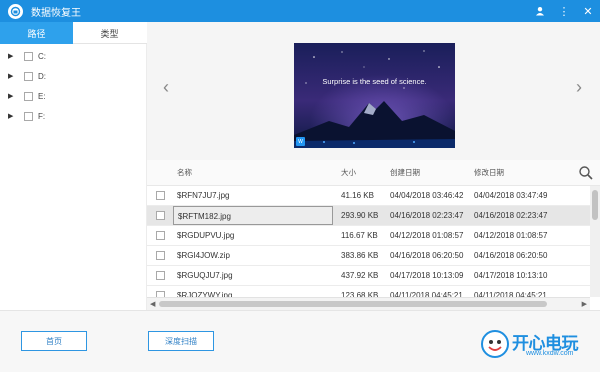  I want to click on title-bar: 数据恢复王 ⋮ ✕, so click(300, 11).